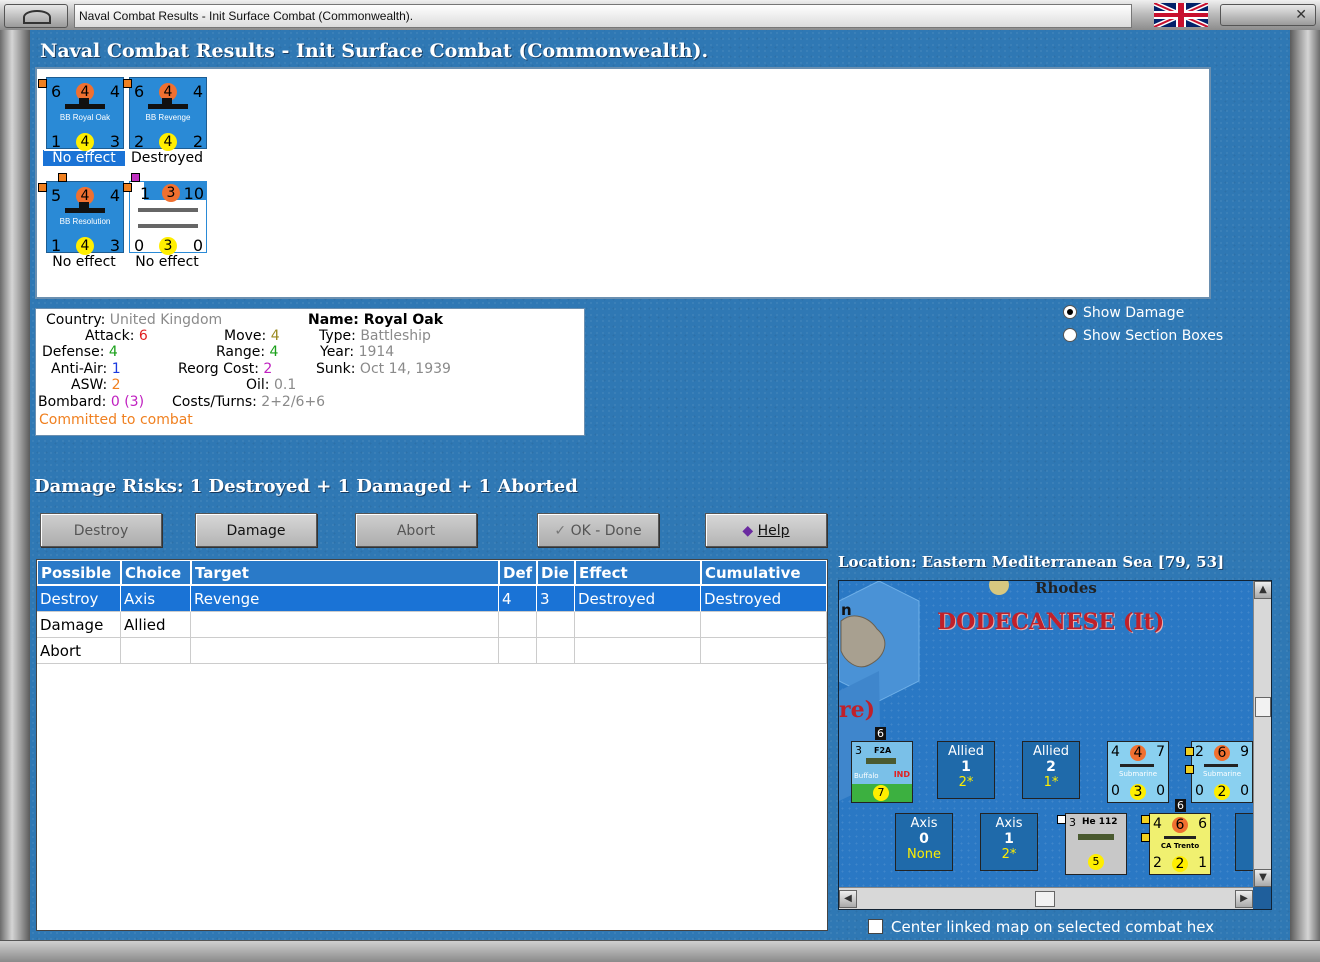  What do you see at coordinates (85, 113) in the screenshot?
I see `unit-chit: 6 4 4 BB Royal Oak 1 4 3` at bounding box center [85, 113].